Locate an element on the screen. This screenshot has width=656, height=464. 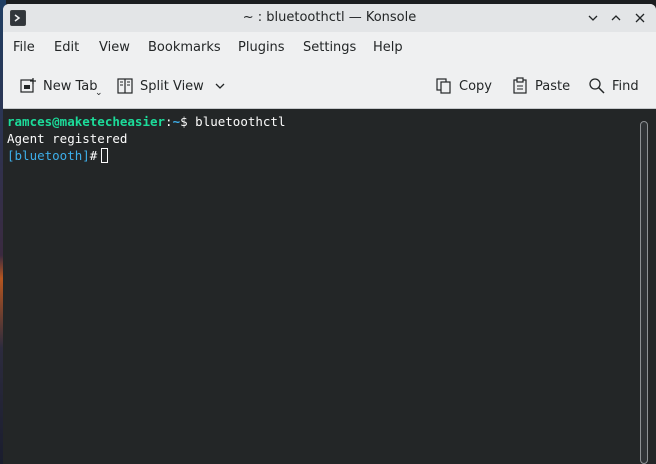
copy-icon is located at coordinates (443, 86).